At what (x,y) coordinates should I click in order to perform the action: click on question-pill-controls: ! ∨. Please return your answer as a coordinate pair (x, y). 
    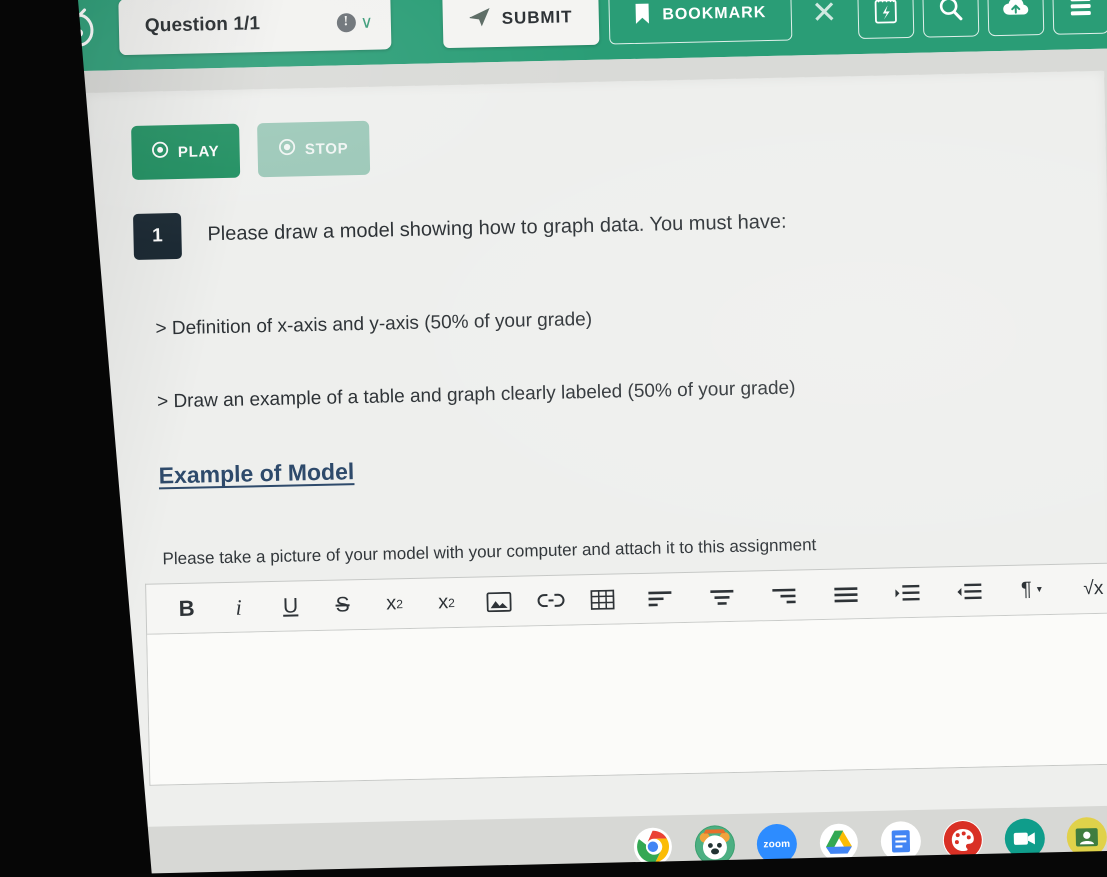
    Looking at the image, I should click on (354, 22).